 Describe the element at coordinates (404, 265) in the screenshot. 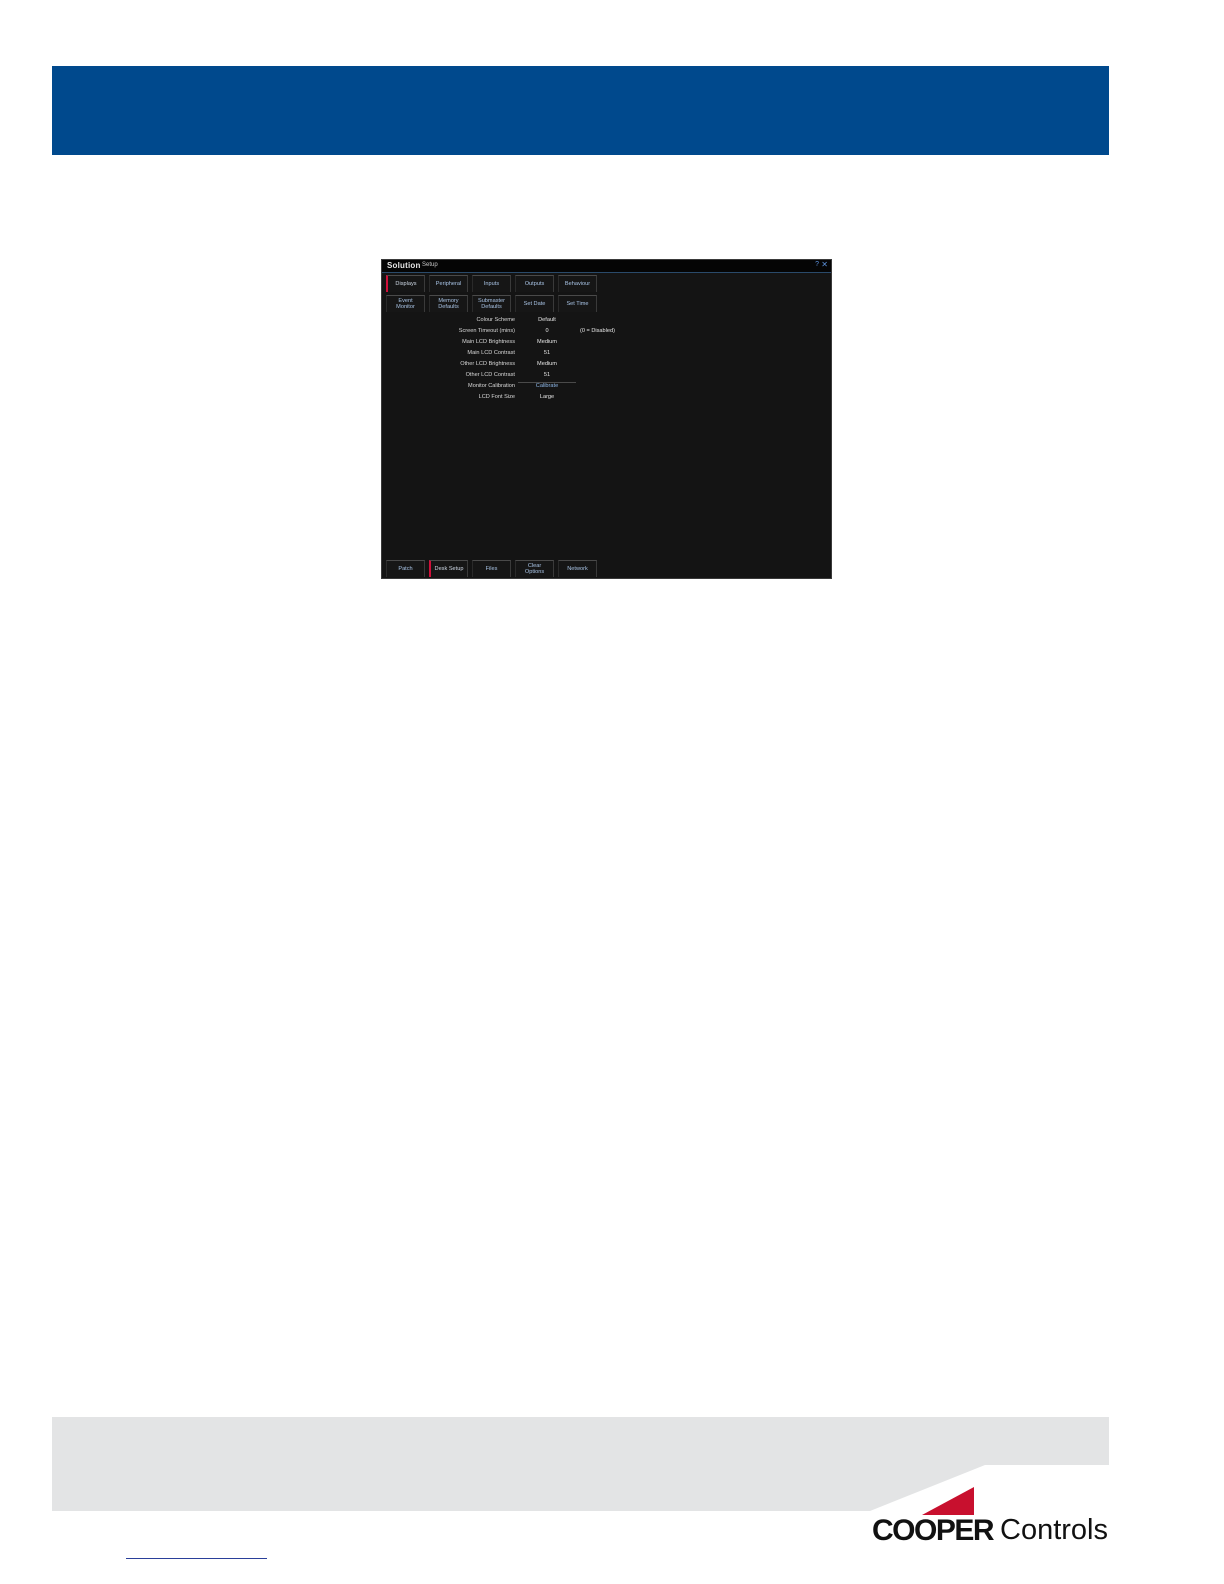

I see `solution-logo: Solution` at that location.